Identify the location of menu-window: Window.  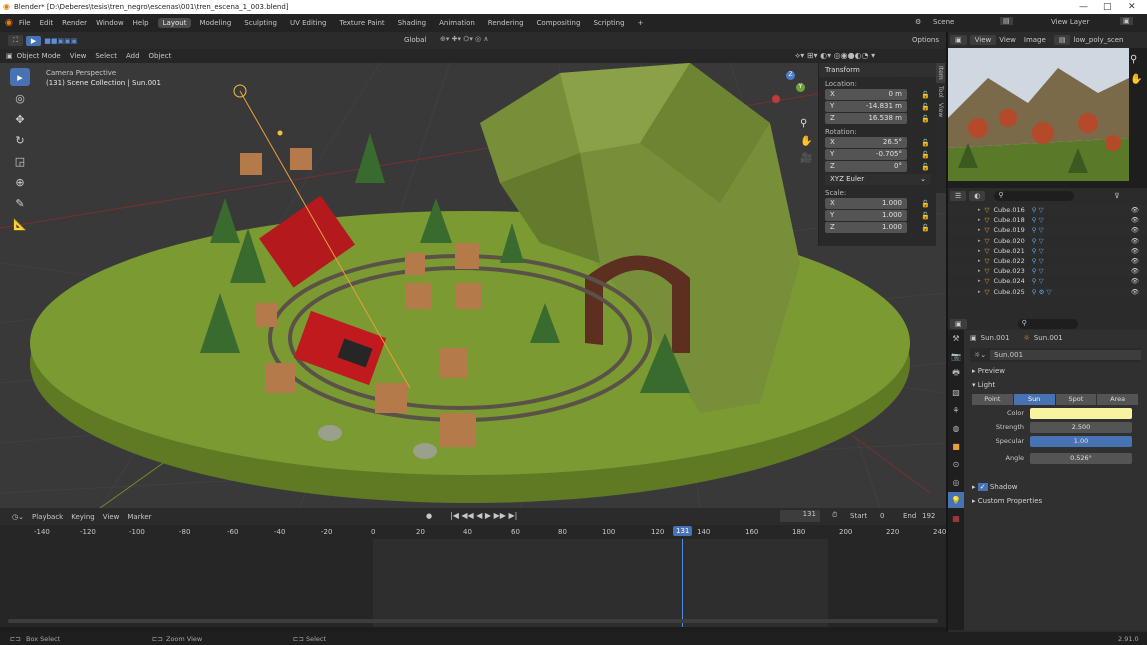
(110, 23).